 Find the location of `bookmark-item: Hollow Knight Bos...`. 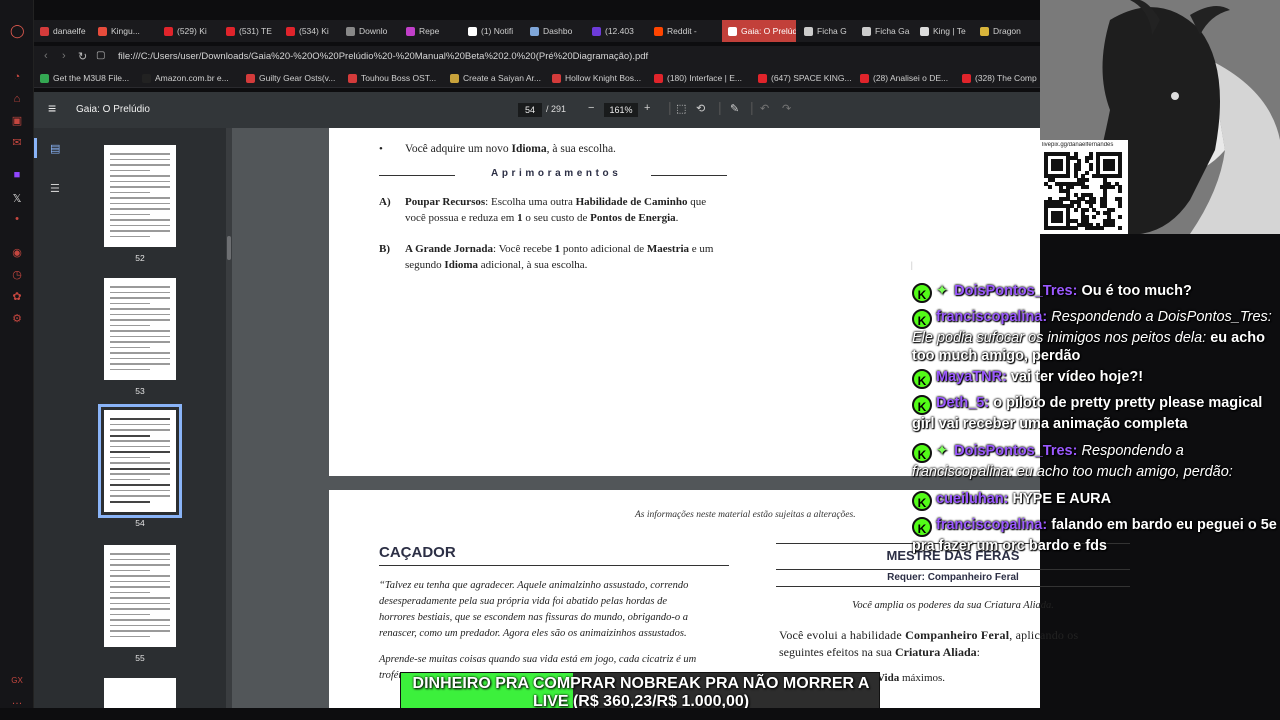

bookmark-item: Hollow Knight Bos... is located at coordinates (596, 78).